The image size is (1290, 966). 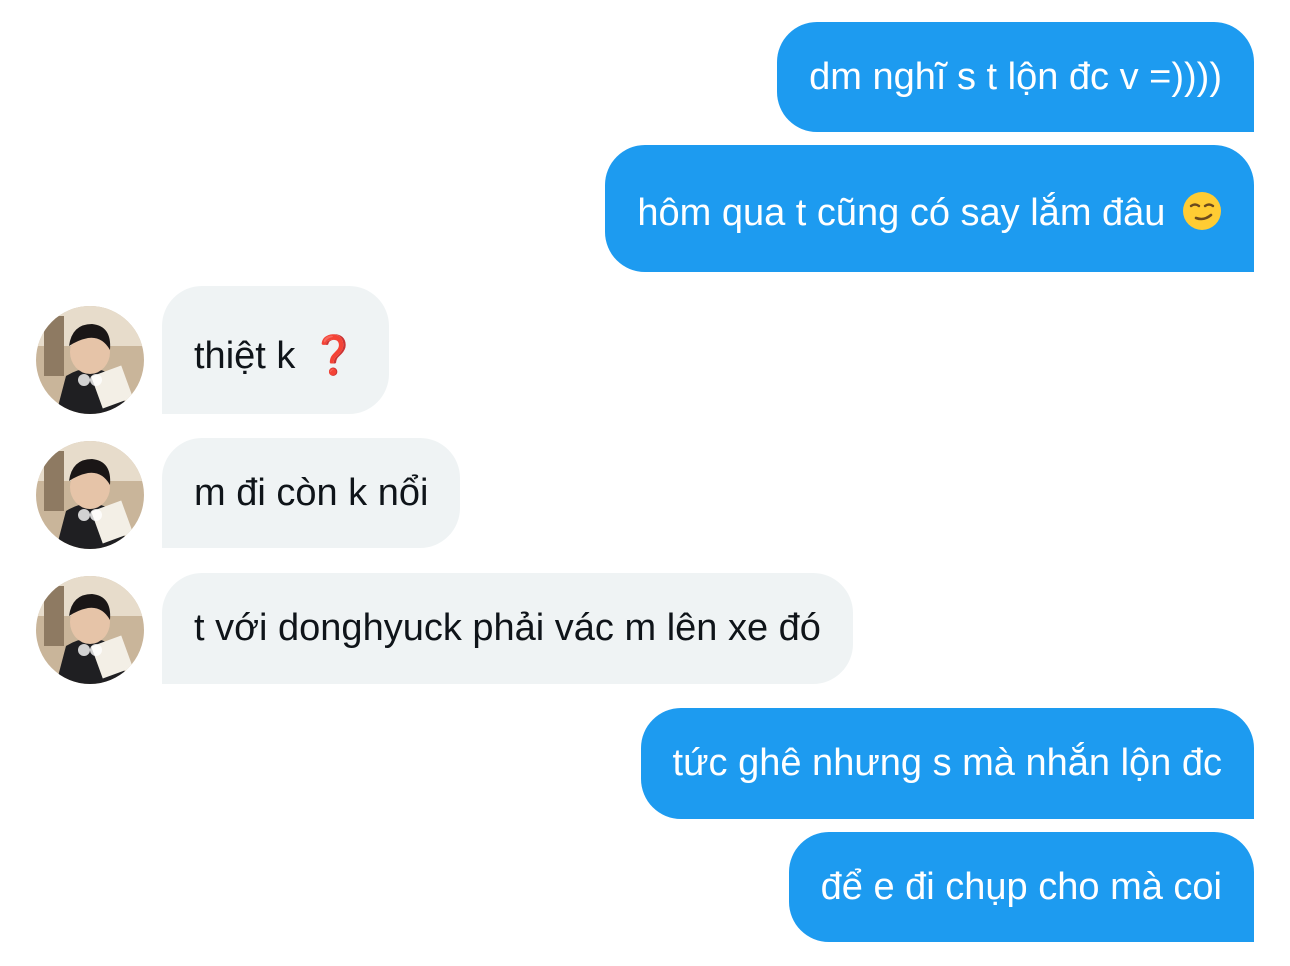 I want to click on message-text: m đi còn k nổi, so click(x=311, y=493).